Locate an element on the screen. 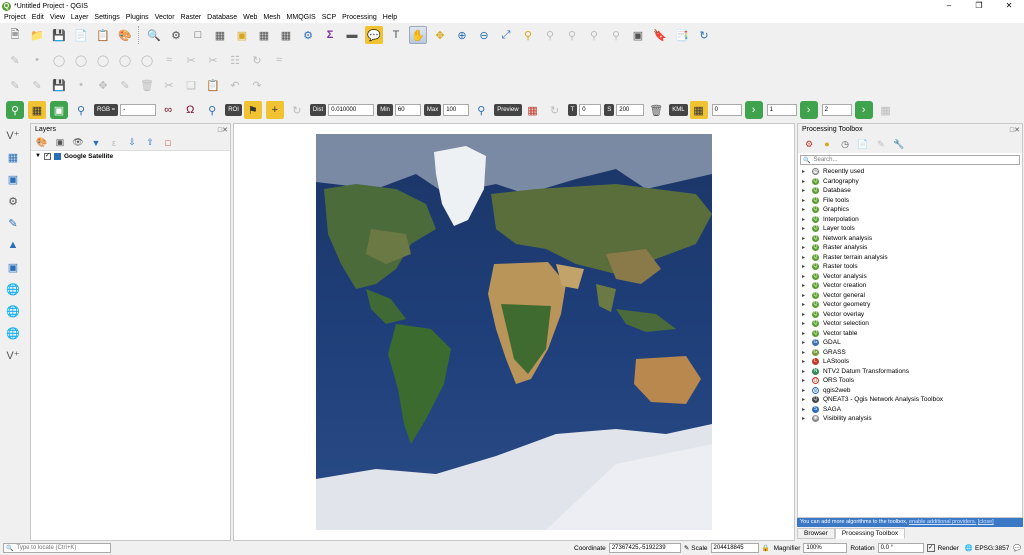 This screenshot has width=1024, height=555. layout-manager-icon: 📋 is located at coordinates (103, 35).